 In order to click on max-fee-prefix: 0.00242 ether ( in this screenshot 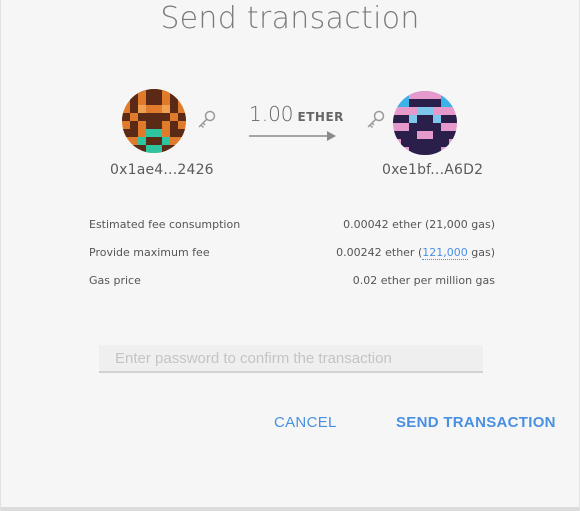, I will do `click(379, 252)`.